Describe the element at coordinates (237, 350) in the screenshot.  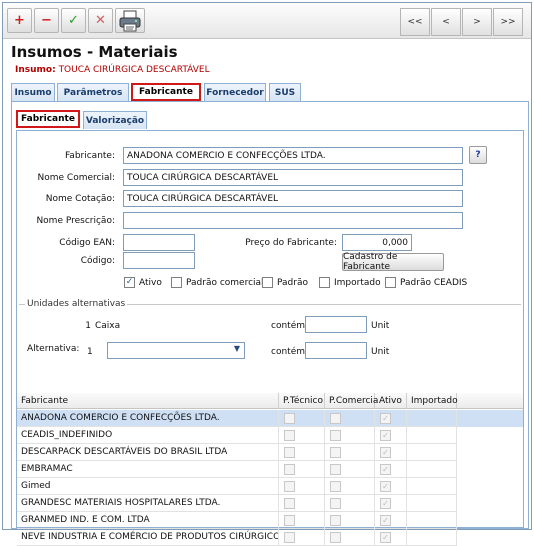
I see `chevron-down-icon: ▼` at that location.